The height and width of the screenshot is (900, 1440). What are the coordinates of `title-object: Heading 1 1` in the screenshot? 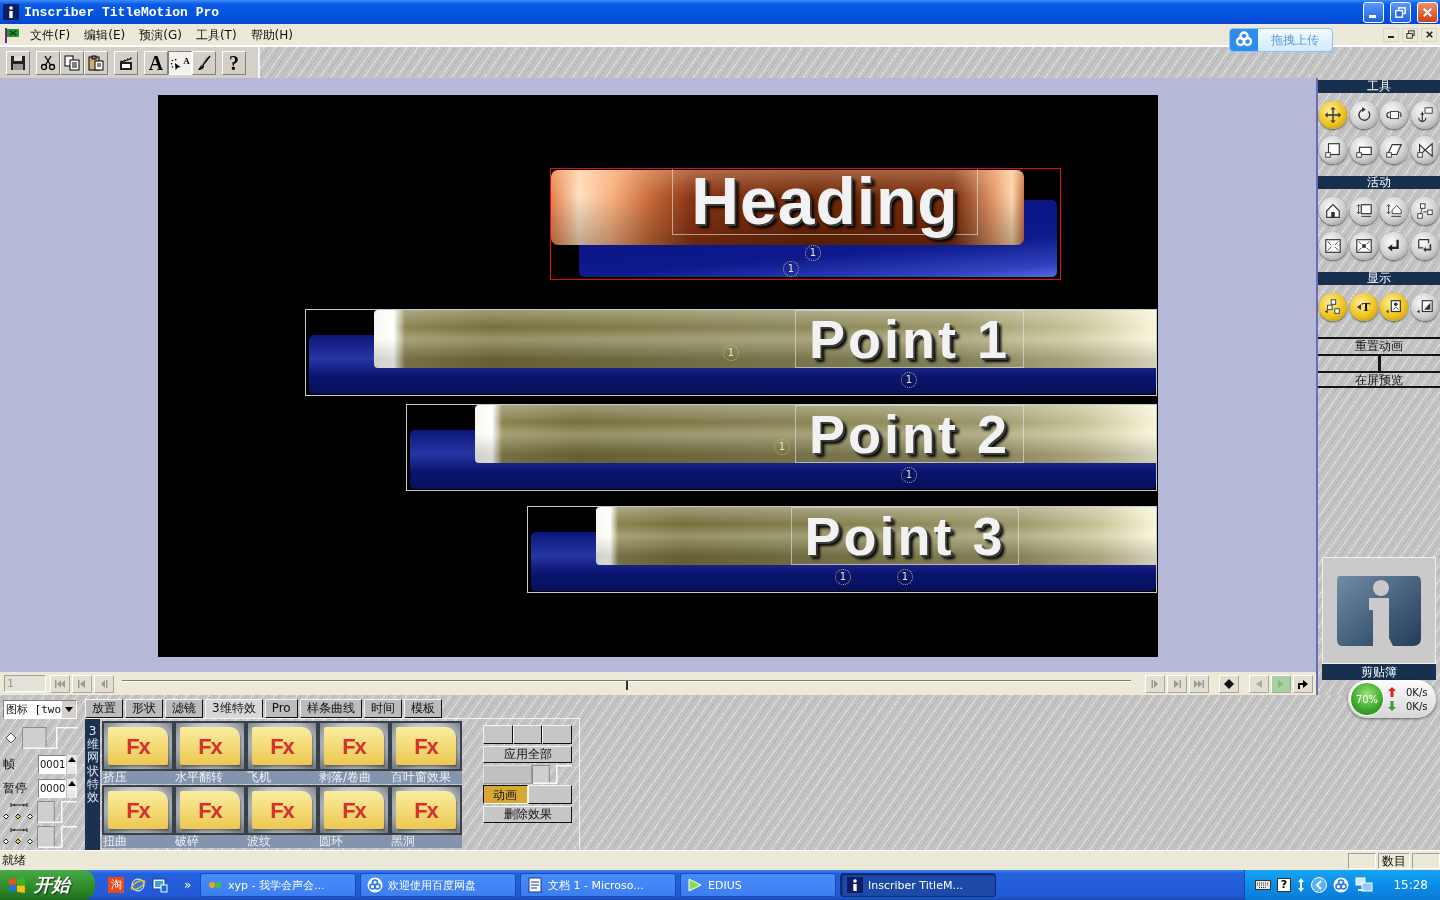 It's located at (805, 224).